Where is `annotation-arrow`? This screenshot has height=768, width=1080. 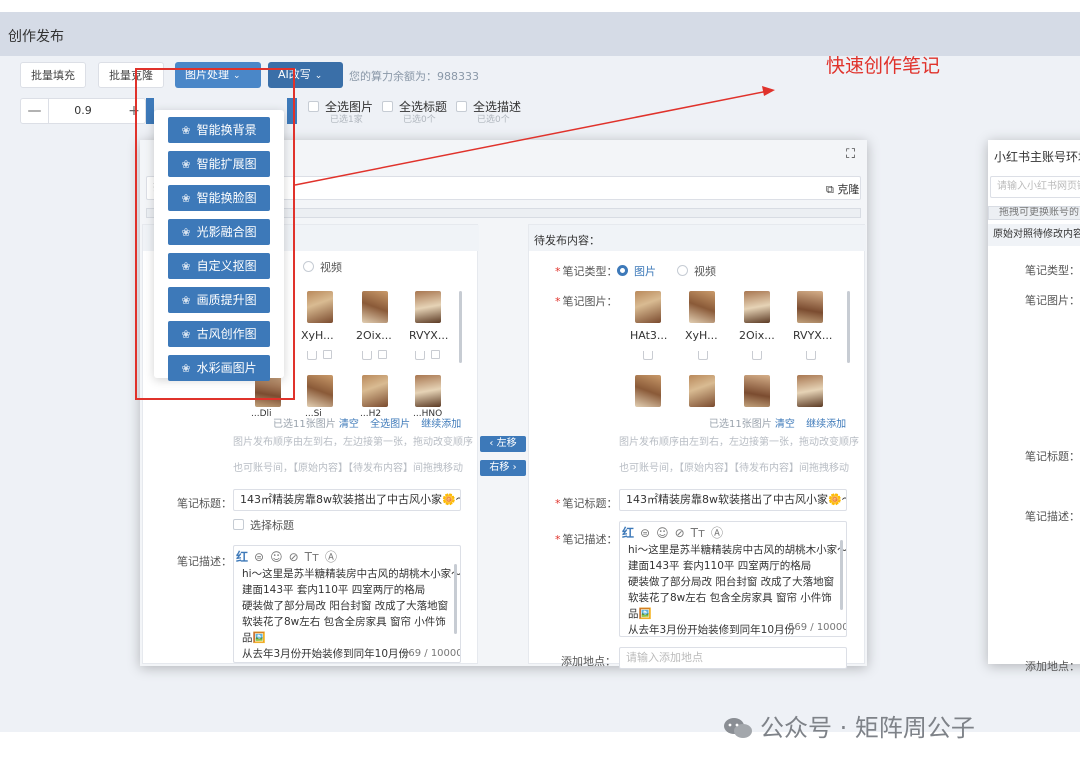 annotation-arrow is located at coordinates (534, 136).